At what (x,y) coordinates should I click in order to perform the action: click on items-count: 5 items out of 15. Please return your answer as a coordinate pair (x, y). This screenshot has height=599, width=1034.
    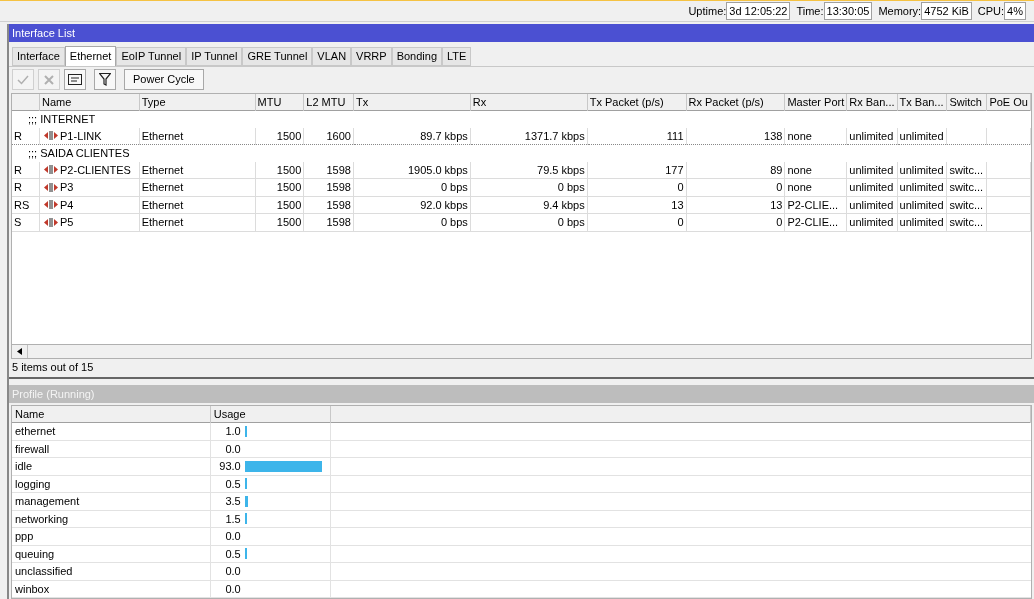
    Looking at the image, I should click on (53, 368).